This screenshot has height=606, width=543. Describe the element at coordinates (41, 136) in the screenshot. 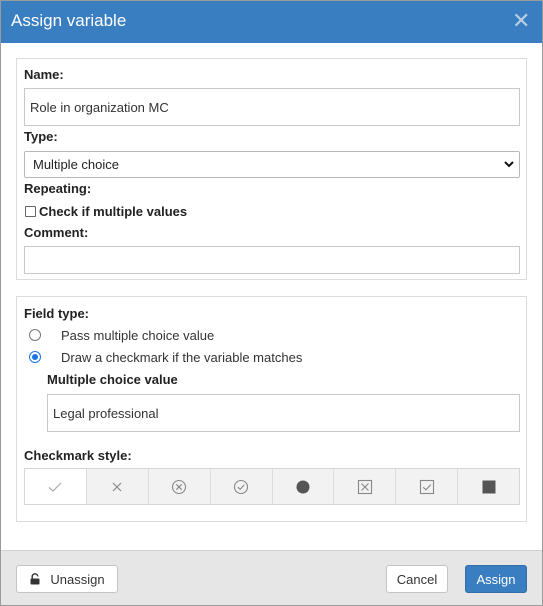

I see `type-label: Type:` at that location.